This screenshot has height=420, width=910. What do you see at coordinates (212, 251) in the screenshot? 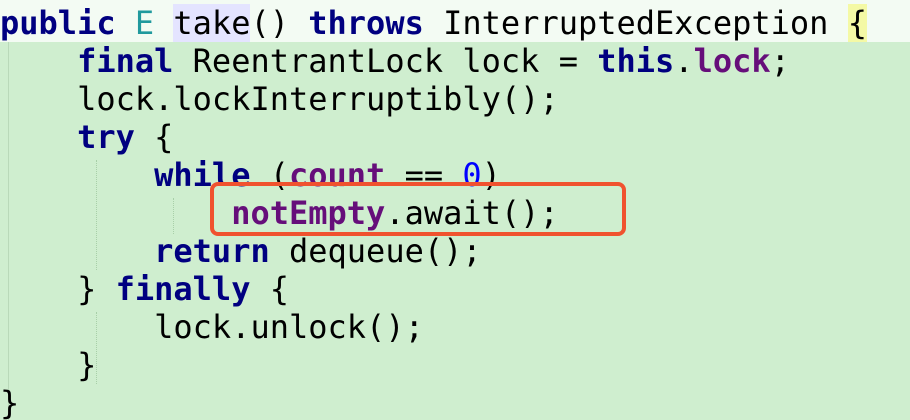
I see `keyword-return: return` at bounding box center [212, 251].